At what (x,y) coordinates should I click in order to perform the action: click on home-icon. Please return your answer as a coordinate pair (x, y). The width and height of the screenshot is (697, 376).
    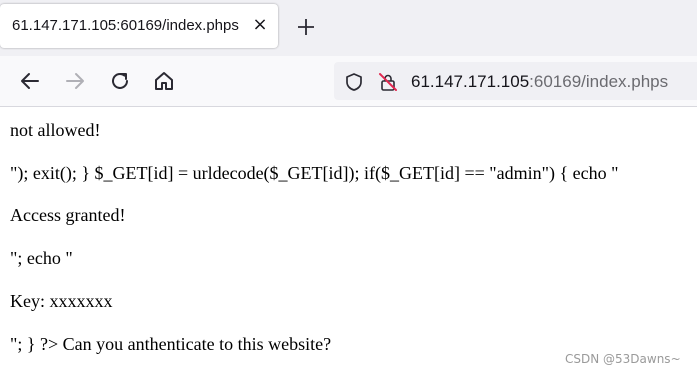
    Looking at the image, I should click on (164, 81).